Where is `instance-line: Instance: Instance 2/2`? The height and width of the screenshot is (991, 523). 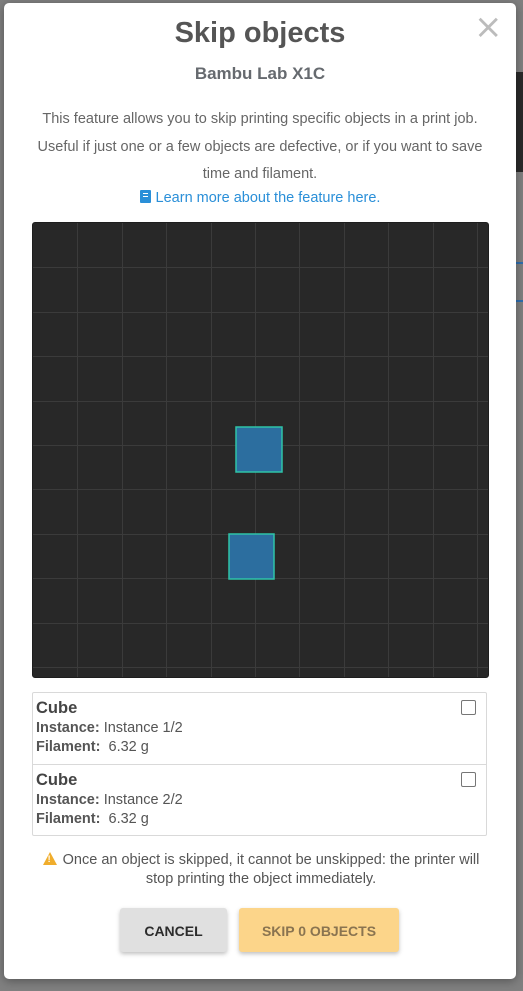 instance-line: Instance: Instance 2/2 is located at coordinates (261, 800).